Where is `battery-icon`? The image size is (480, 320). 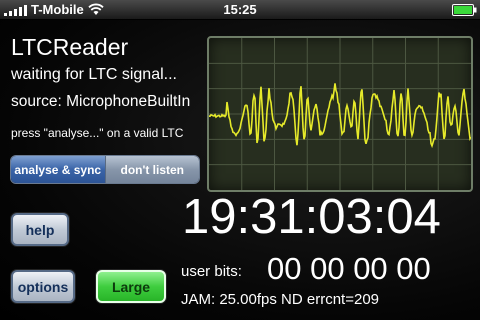
battery-icon is located at coordinates (464, 10).